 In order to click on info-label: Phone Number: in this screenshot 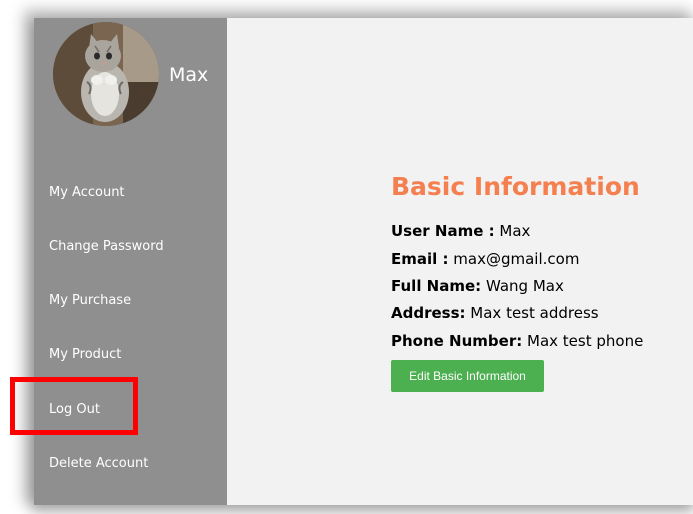, I will do `click(457, 341)`.